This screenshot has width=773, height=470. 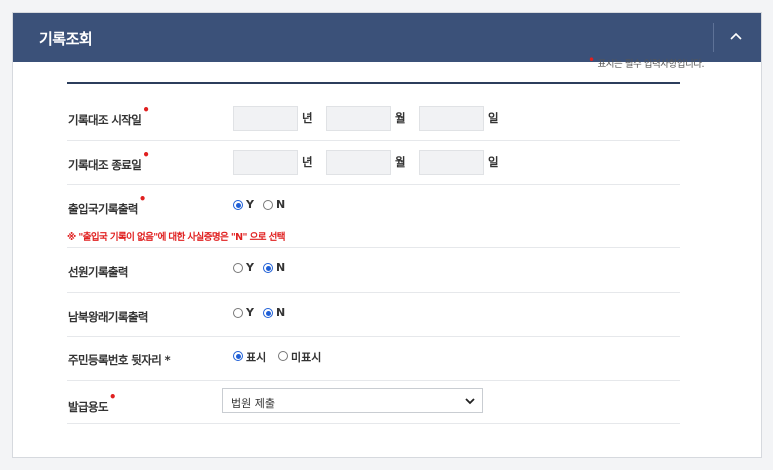 What do you see at coordinates (736, 36) in the screenshot?
I see `chevron-up-icon` at bounding box center [736, 36].